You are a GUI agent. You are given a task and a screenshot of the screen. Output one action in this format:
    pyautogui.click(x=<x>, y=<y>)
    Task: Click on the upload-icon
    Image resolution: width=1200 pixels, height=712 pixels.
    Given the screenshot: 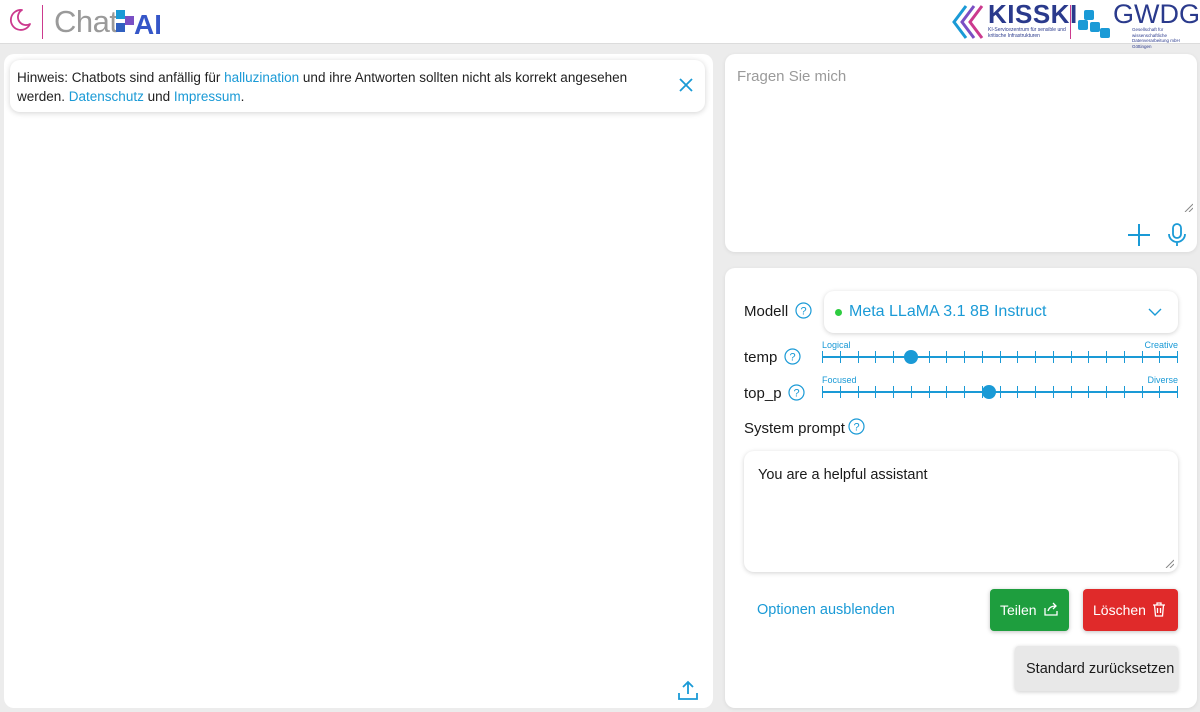 What is the action you would take?
    pyautogui.click(x=688, y=691)
    